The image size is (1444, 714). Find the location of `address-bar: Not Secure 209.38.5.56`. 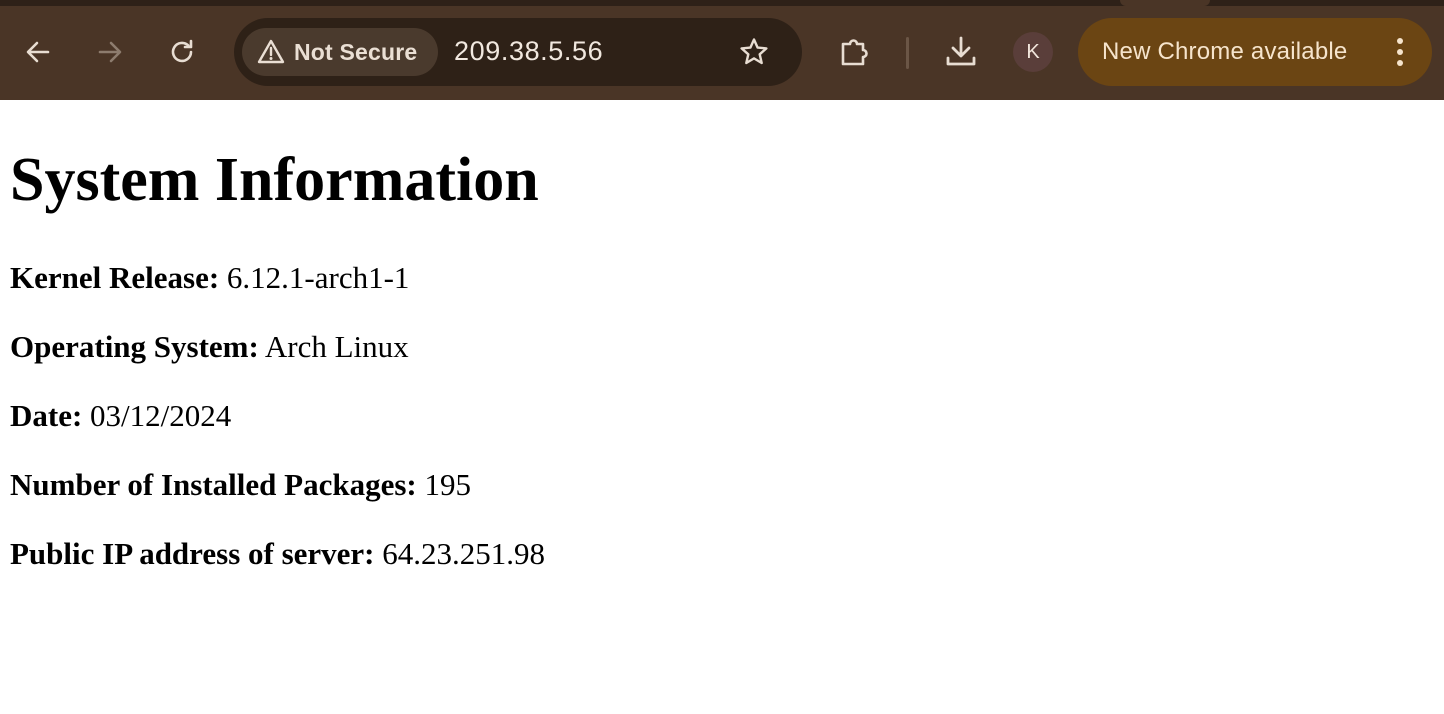

address-bar: Not Secure 209.38.5.56 is located at coordinates (518, 52).